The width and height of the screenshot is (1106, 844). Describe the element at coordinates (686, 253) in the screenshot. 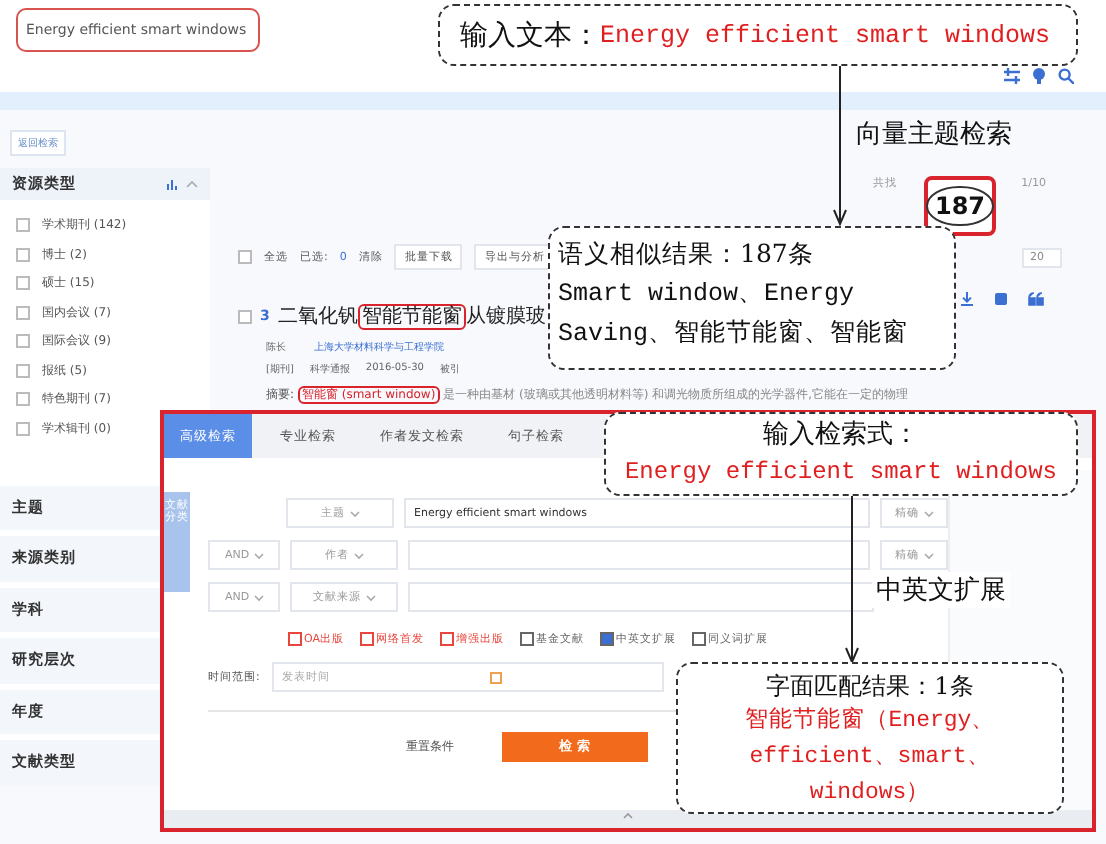

I see `callout-title: 语义相似结果：187条` at that location.